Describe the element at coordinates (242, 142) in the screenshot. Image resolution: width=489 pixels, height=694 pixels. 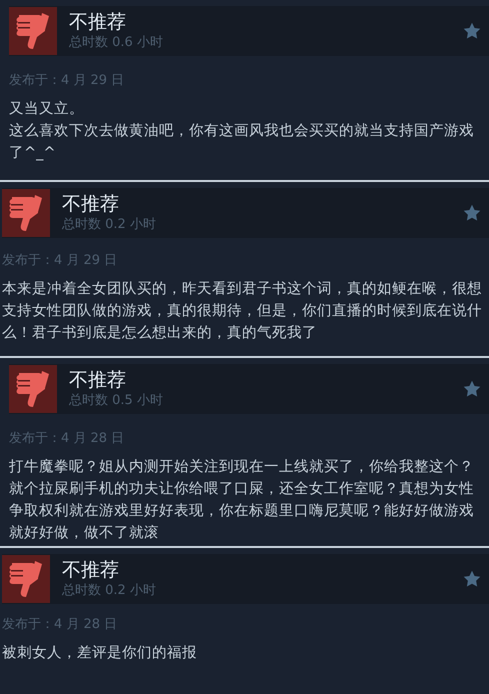
I see `review-text: 这么喜欢下次去做黄油吧，你有这画风我也会买买的就当支持国产游戏了^_^` at that location.